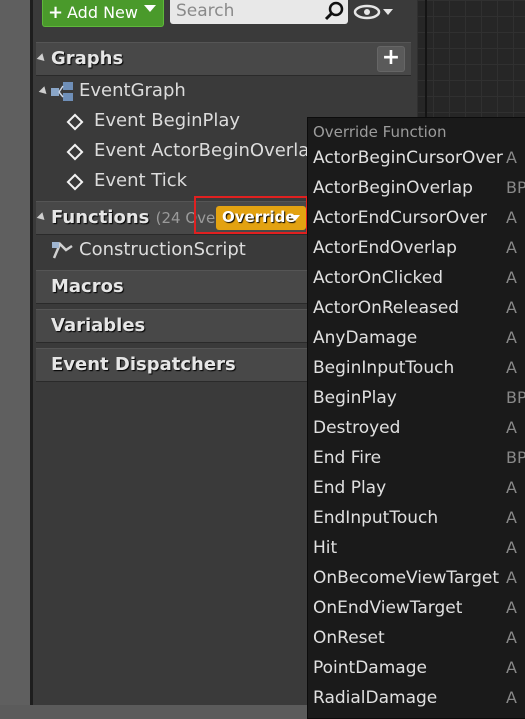 Image resolution: width=525 pixels, height=719 pixels. I want to click on variables-title: Variables, so click(98, 325).